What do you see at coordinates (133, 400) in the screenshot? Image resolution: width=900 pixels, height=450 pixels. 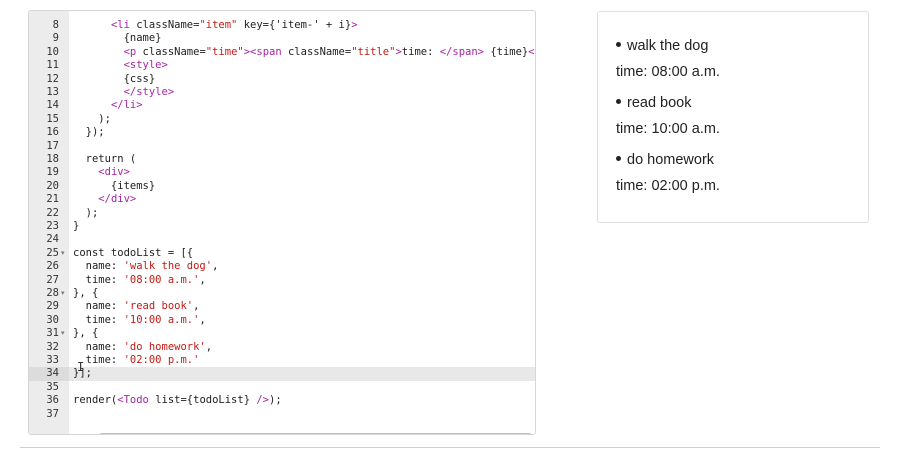 I see `code-token: <Todo` at bounding box center [133, 400].